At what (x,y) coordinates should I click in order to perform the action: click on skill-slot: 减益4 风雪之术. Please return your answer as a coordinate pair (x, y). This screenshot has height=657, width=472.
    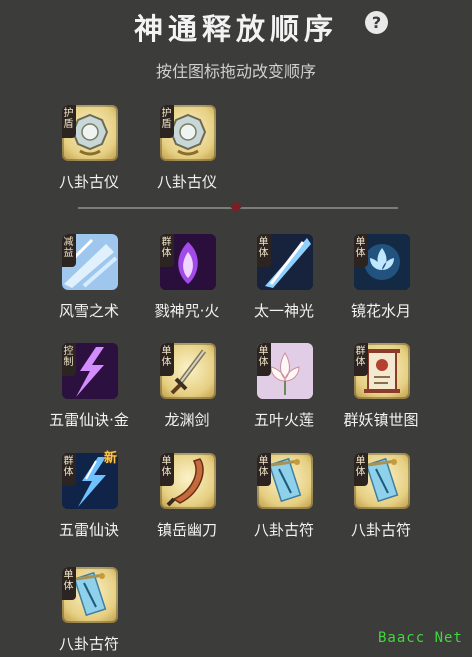
    Looking at the image, I should click on (89, 279).